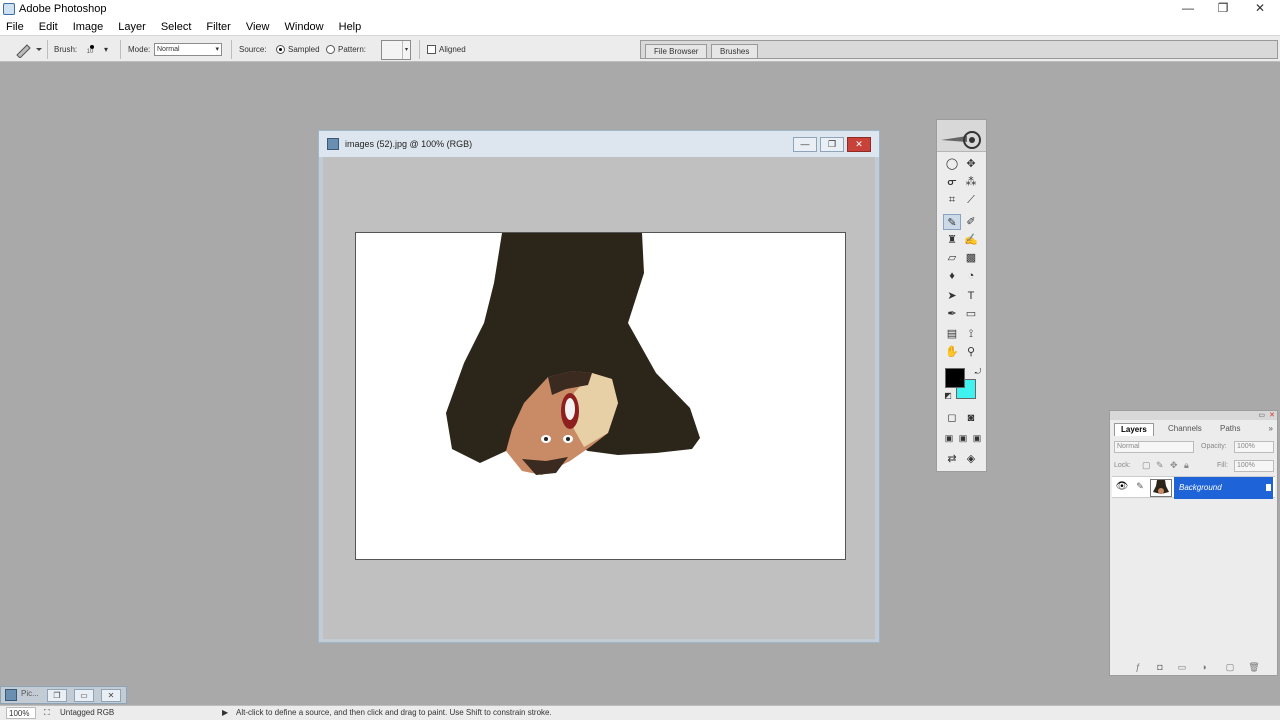 The height and width of the screenshot is (720, 1280). I want to click on imageready-icon: ◈, so click(971, 459).